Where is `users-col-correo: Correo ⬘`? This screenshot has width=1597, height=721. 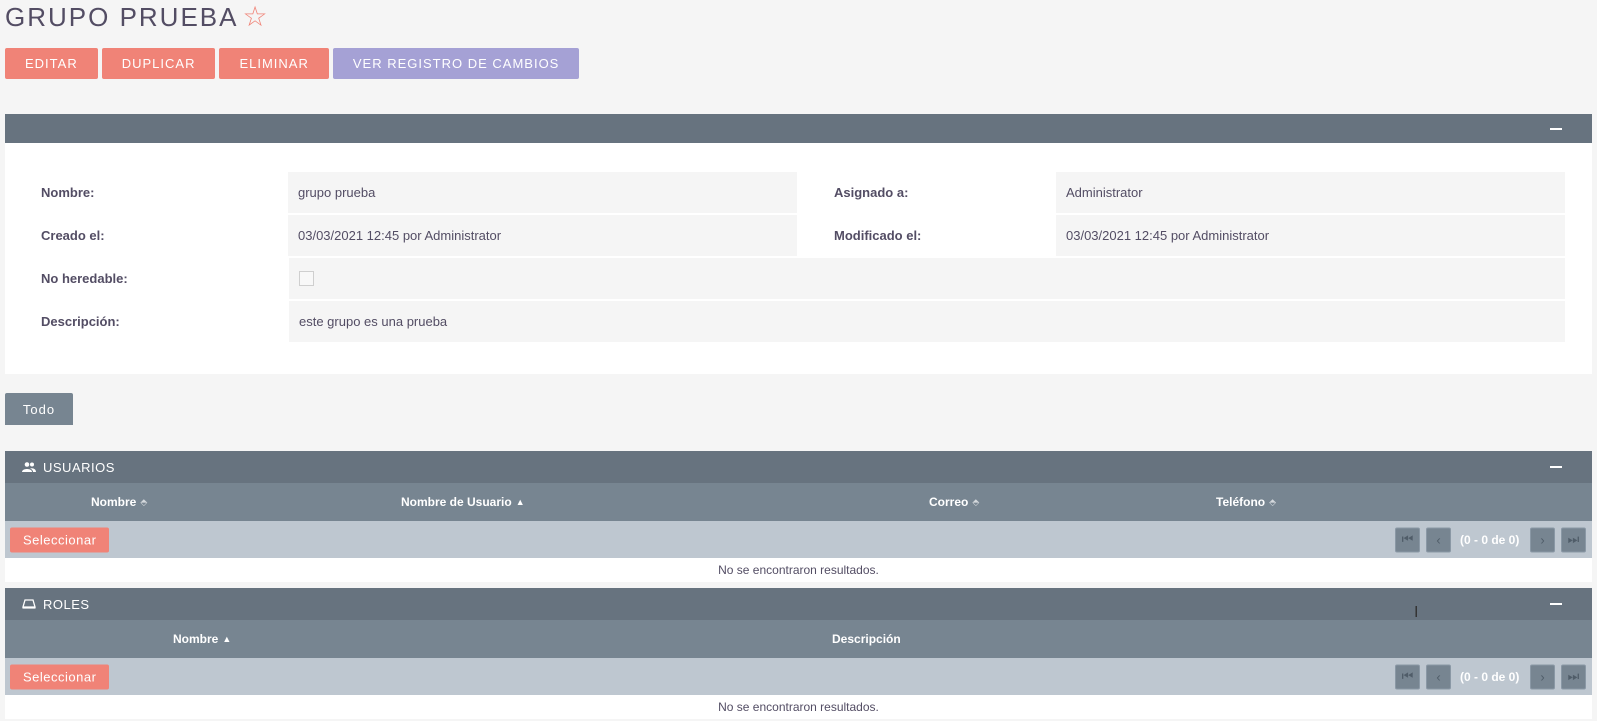
users-col-correo: Correo ⬘ is located at coordinates (954, 502).